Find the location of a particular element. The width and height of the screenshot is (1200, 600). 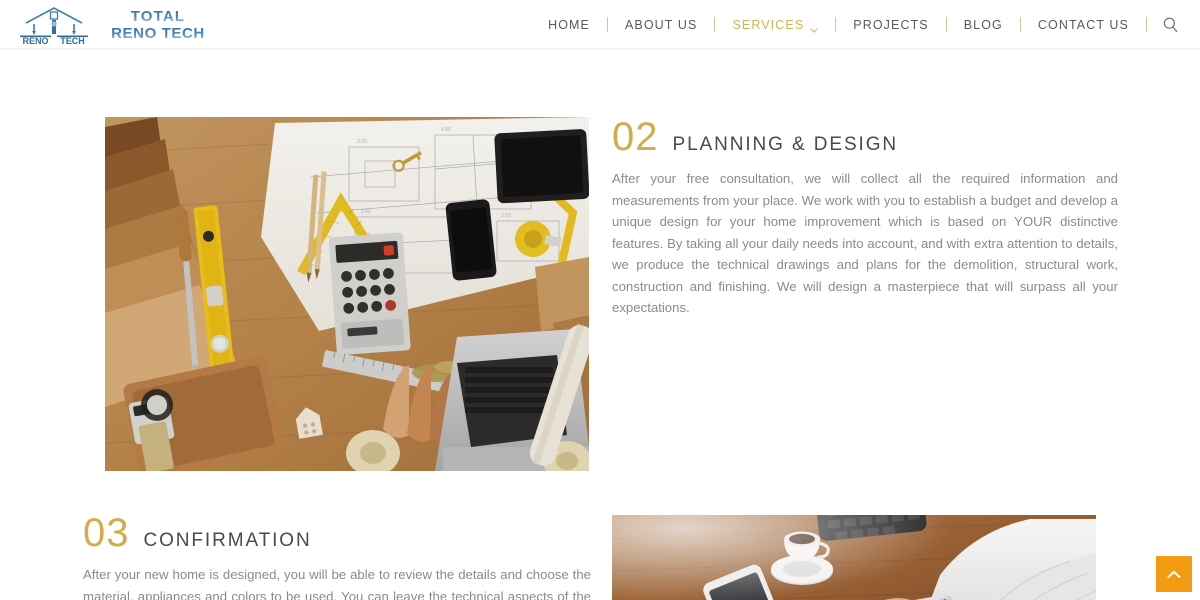

step-number: 02 is located at coordinates (635, 137).